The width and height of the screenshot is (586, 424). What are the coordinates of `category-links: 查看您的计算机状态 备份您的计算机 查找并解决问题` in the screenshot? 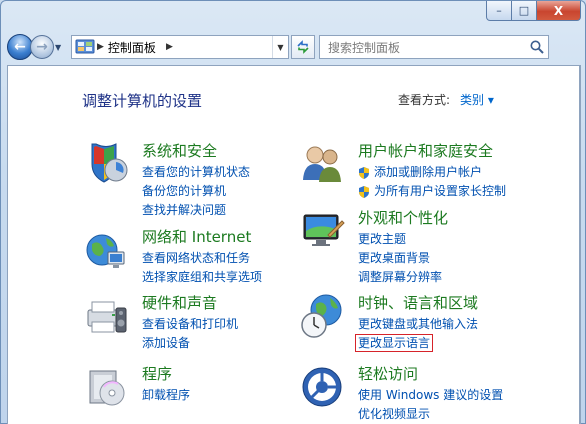 It's located at (196, 191).